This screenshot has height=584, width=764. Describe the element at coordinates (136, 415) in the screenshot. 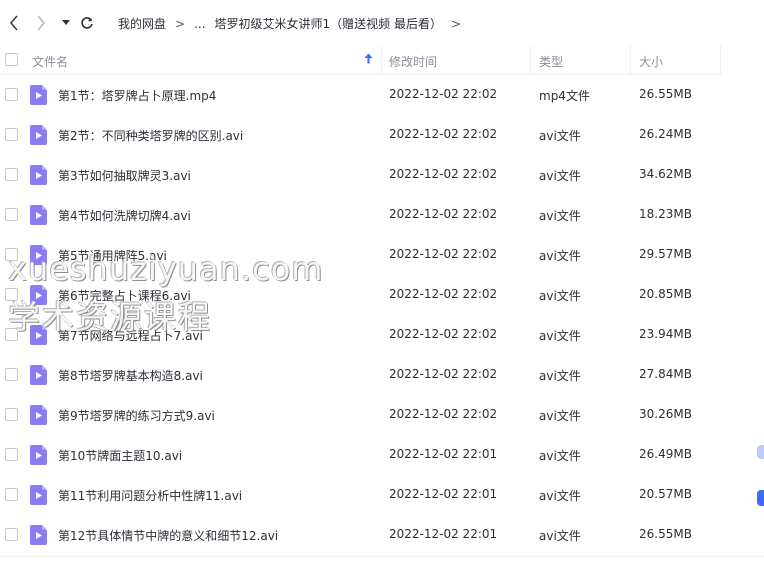

I see `file-name: 第9节塔罗牌的练习方式9.avi` at that location.